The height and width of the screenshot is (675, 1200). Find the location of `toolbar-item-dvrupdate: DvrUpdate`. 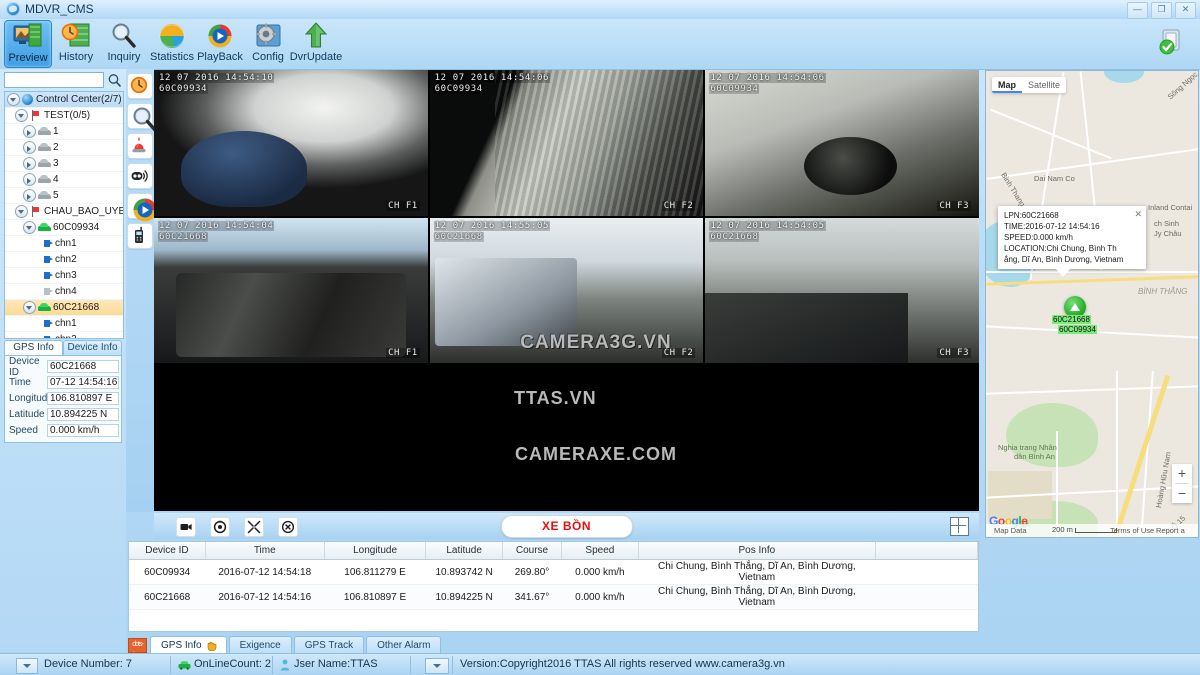

toolbar-item-dvrupdate: DvrUpdate is located at coordinates (316, 44).